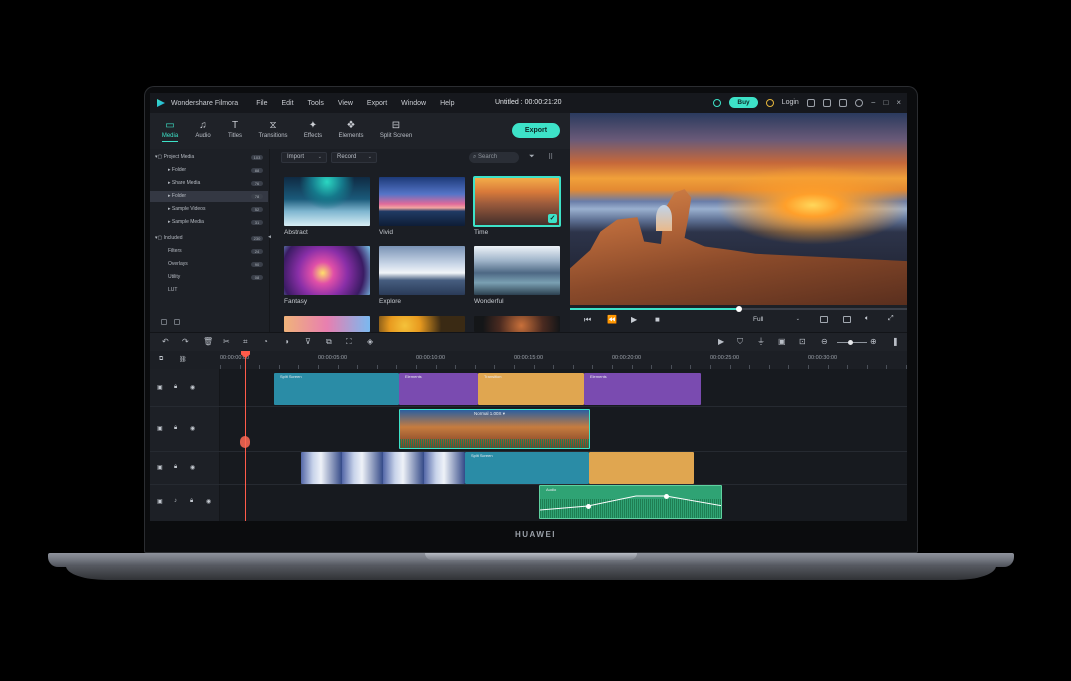  Describe the element at coordinates (743, 102) in the screenshot. I see `buy-button: Buy` at that location.